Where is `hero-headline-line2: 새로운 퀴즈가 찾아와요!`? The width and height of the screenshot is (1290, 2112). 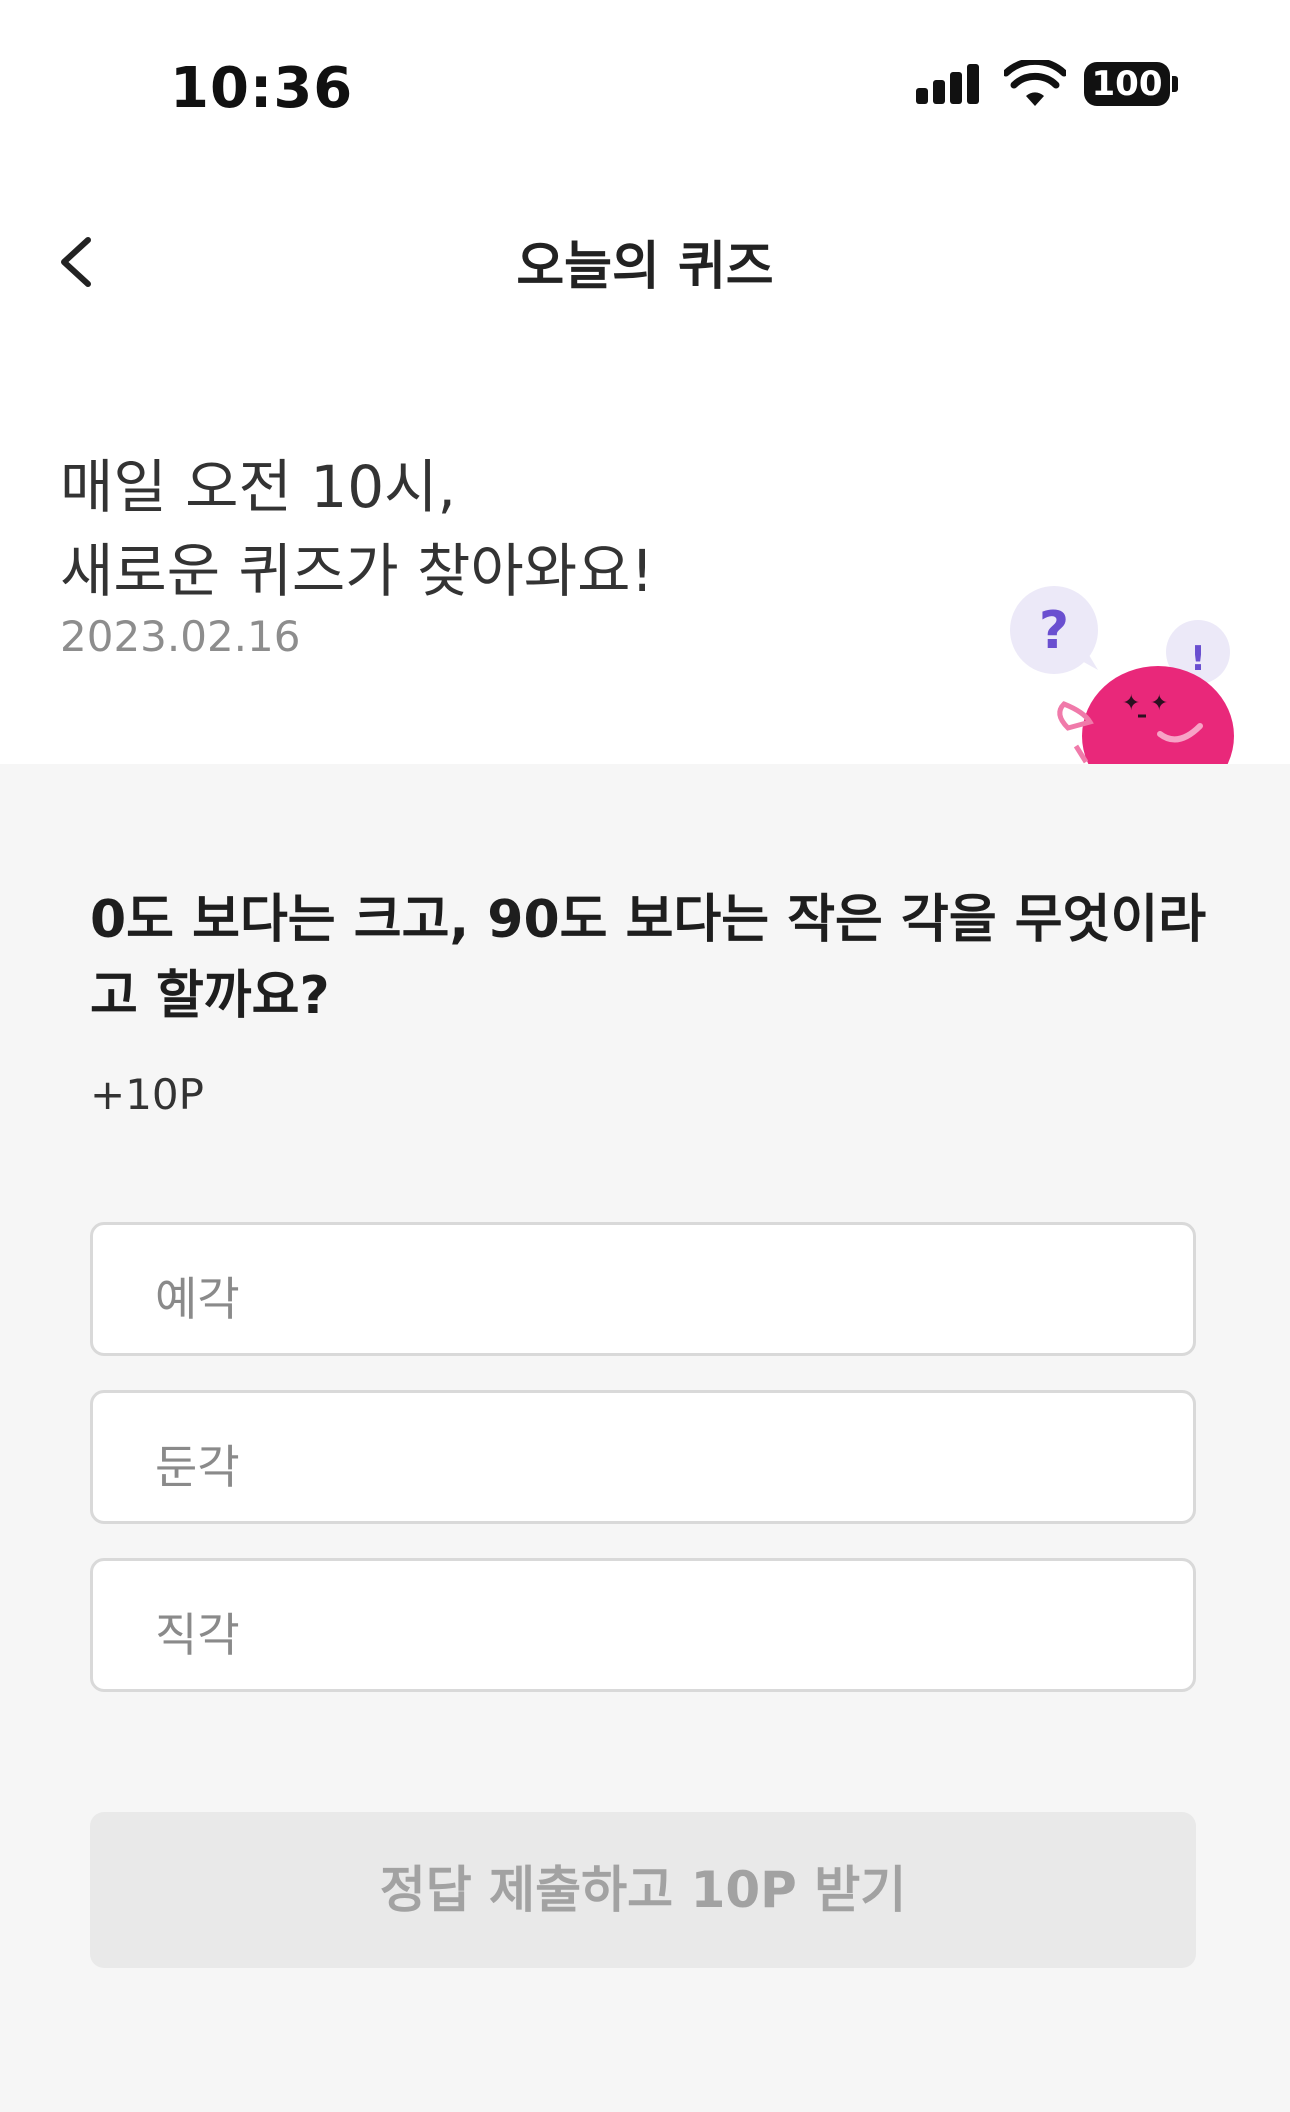
hero-headline-line2: 새로운 퀴즈가 찾아와요! is located at coordinates (357, 571).